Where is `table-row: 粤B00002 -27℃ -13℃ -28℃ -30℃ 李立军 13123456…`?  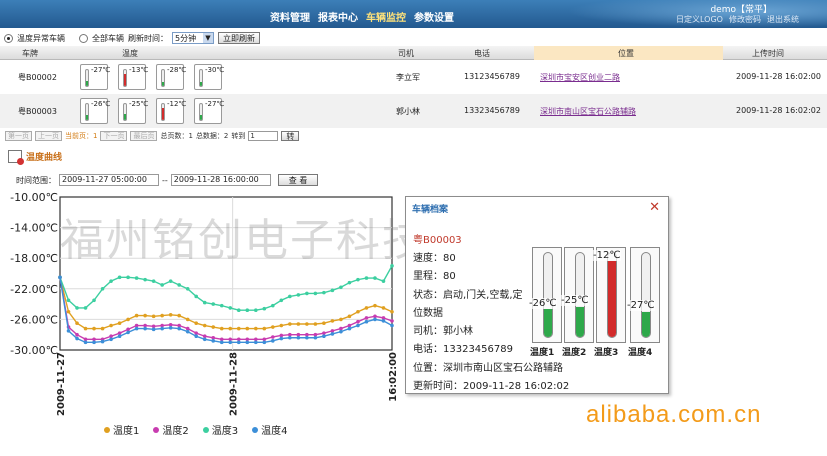 table-row: 粤B00002 -27℃ -13℃ -28℃ -30℃ 李立军 13123456… is located at coordinates (413, 77).